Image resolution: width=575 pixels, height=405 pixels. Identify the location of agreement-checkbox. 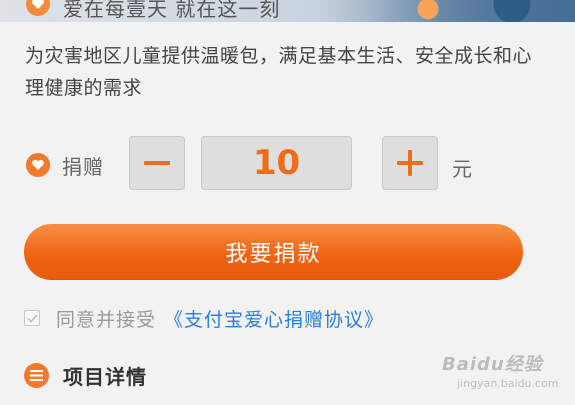
(32, 318).